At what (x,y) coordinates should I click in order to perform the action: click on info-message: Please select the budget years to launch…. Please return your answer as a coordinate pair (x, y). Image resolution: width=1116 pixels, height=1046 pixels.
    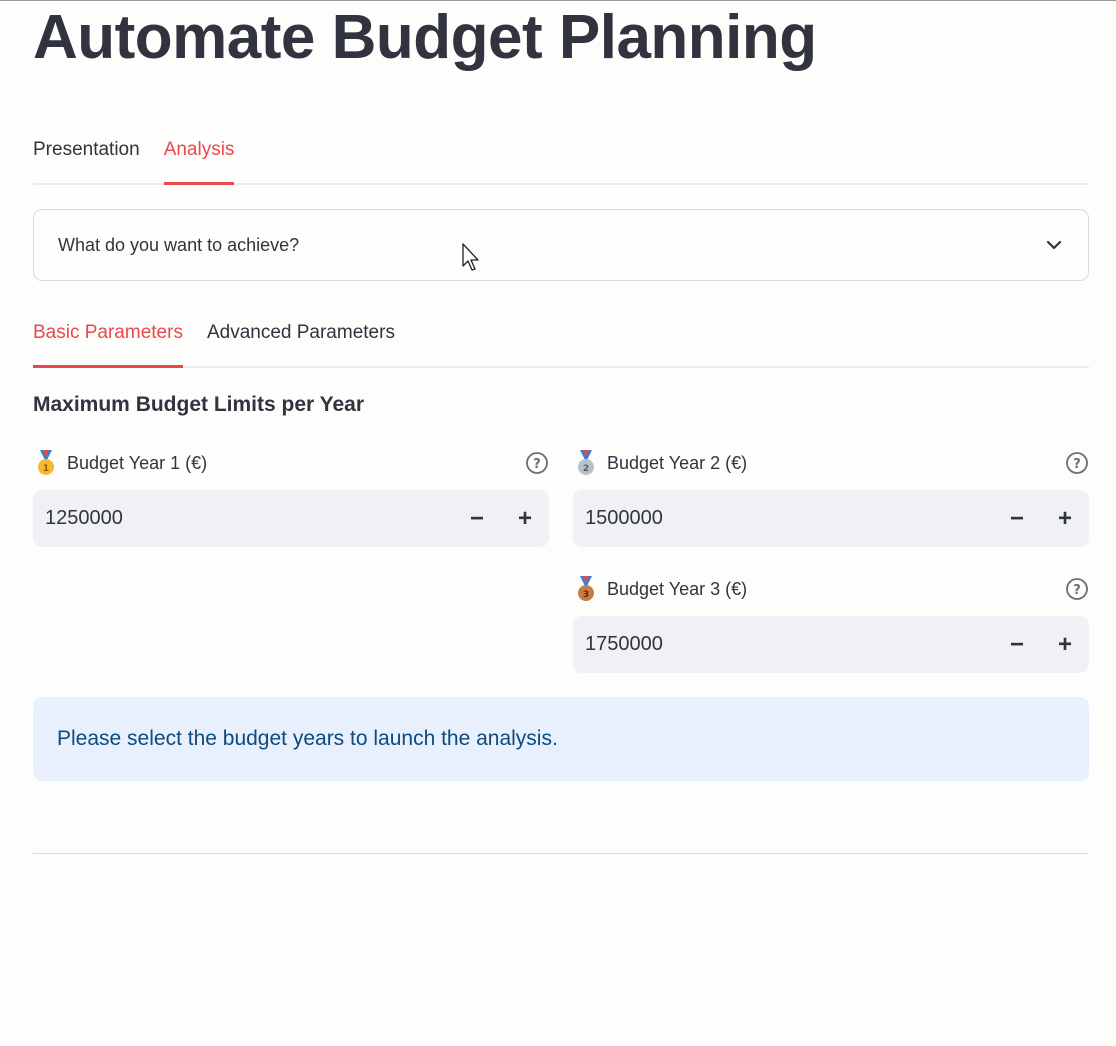
    Looking at the image, I should click on (307, 738).